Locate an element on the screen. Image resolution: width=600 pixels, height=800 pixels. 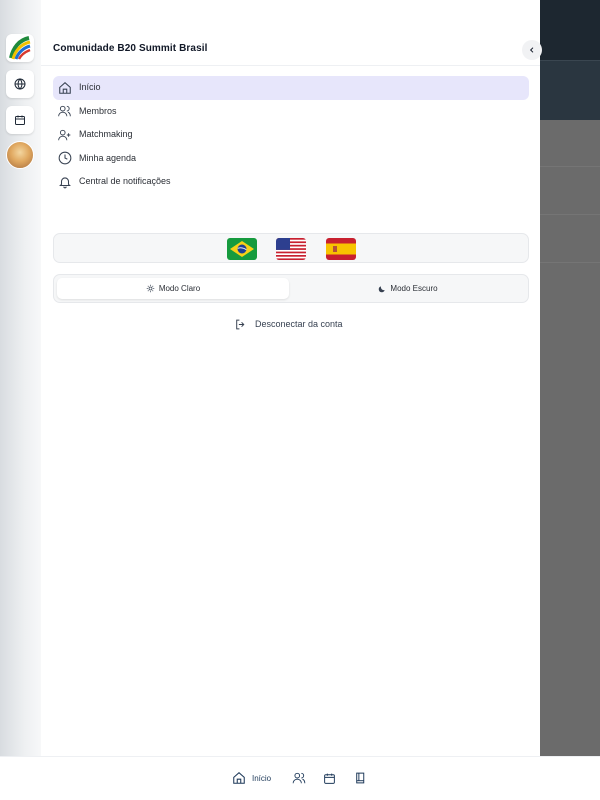
sun-icon is located at coordinates (150, 288).